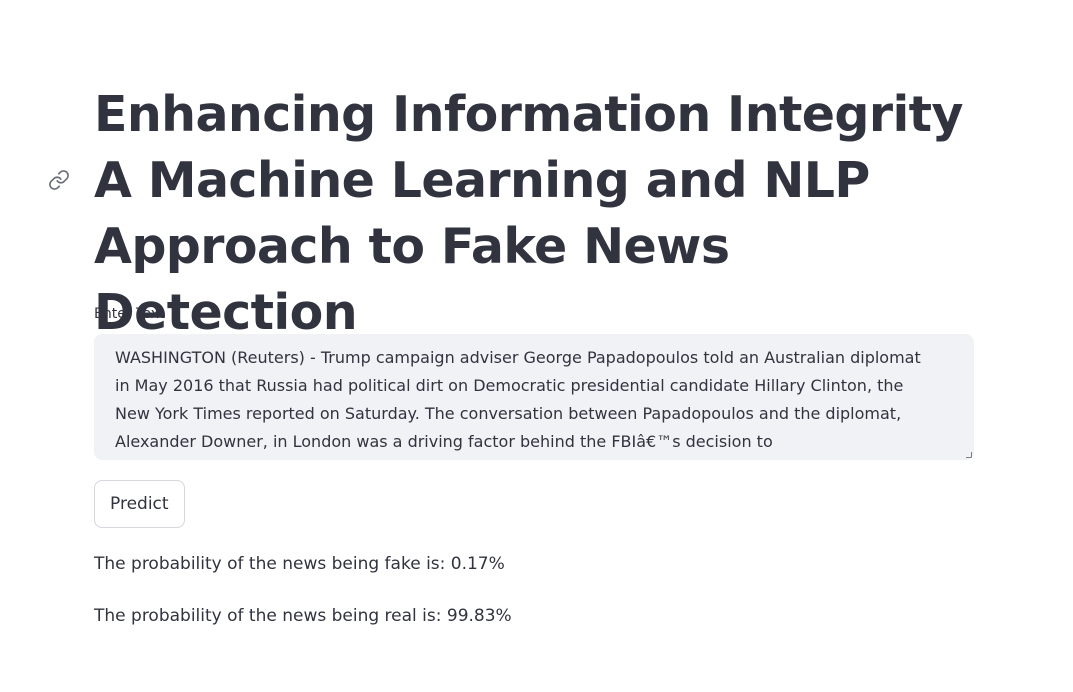 This screenshot has height=692, width=1073. Describe the element at coordinates (129, 314) in the screenshot. I see `text-input-label: Enter Text` at that location.